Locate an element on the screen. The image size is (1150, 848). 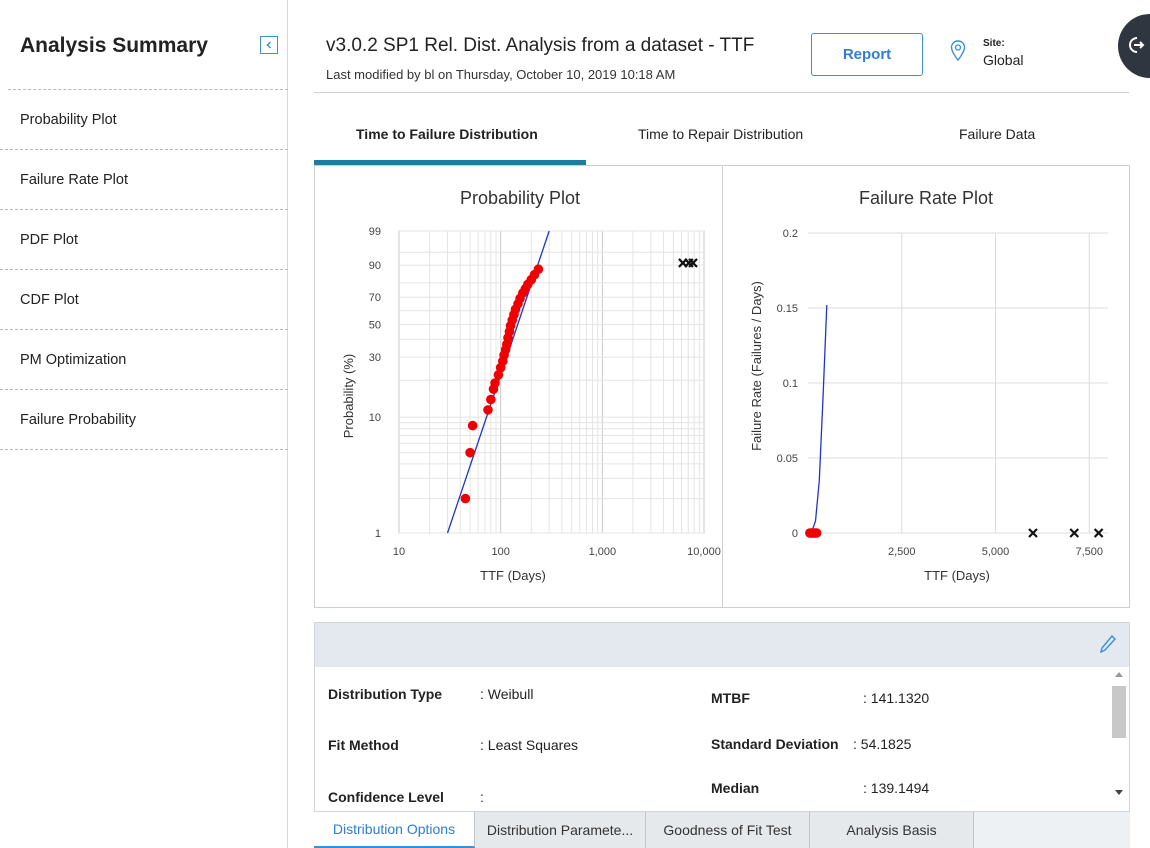
sidebar-item-label: CDF Plot is located at coordinates (49, 300).